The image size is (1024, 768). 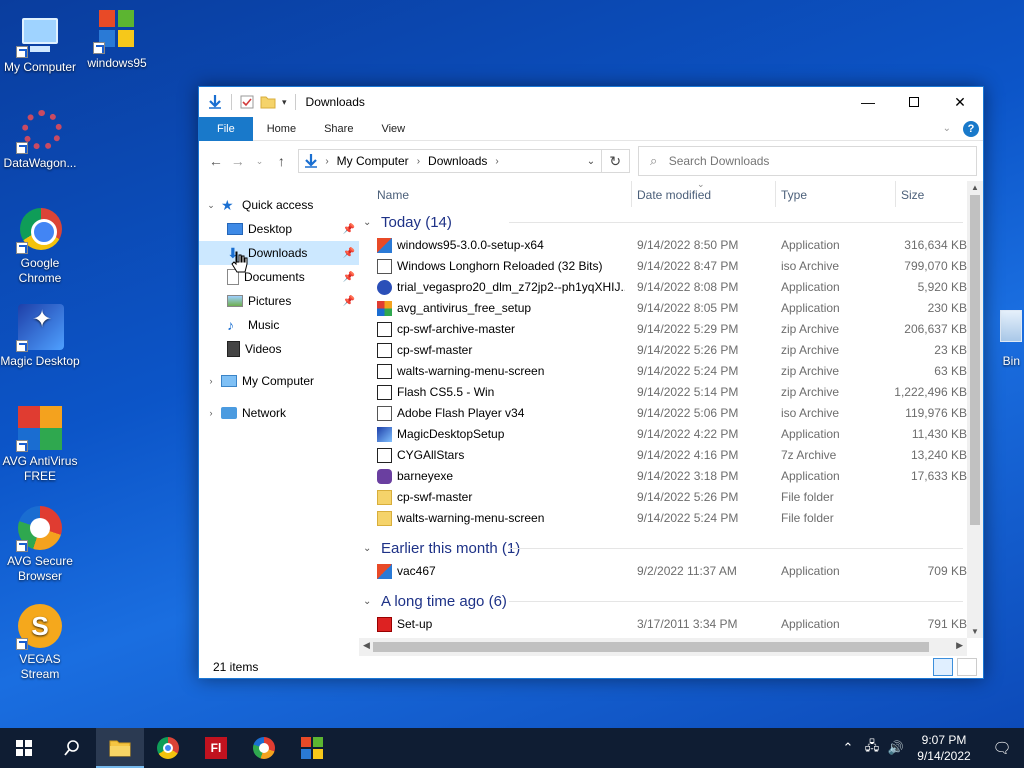 I want to click on nav-item-downloads: ⬇ Downloads 📌, so click(x=279, y=253).